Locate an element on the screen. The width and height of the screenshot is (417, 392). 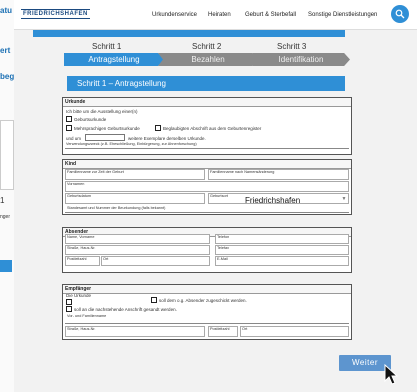
empfaenger-heading: Empfänger is located at coordinates (207, 289).